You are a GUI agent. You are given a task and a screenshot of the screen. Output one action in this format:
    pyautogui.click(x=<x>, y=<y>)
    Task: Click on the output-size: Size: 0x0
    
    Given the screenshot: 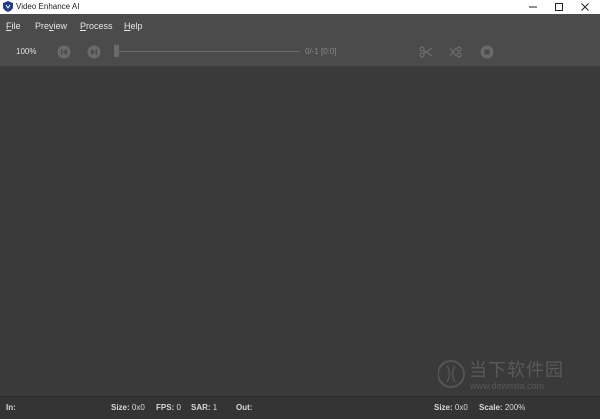 What is the action you would take?
    pyautogui.click(x=451, y=407)
    